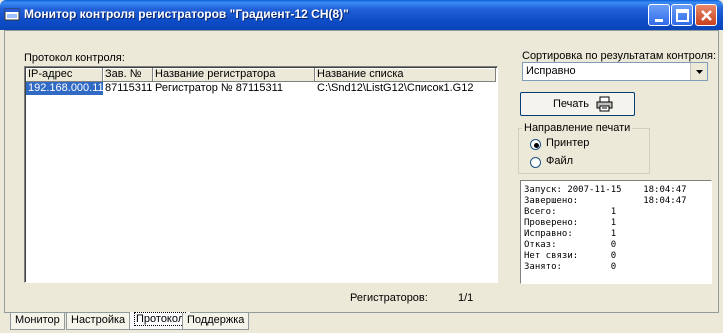 Image resolution: width=723 pixels, height=333 pixels. What do you see at coordinates (466, 298) in the screenshot?
I see `registrators-count-value: 1/1` at bounding box center [466, 298].